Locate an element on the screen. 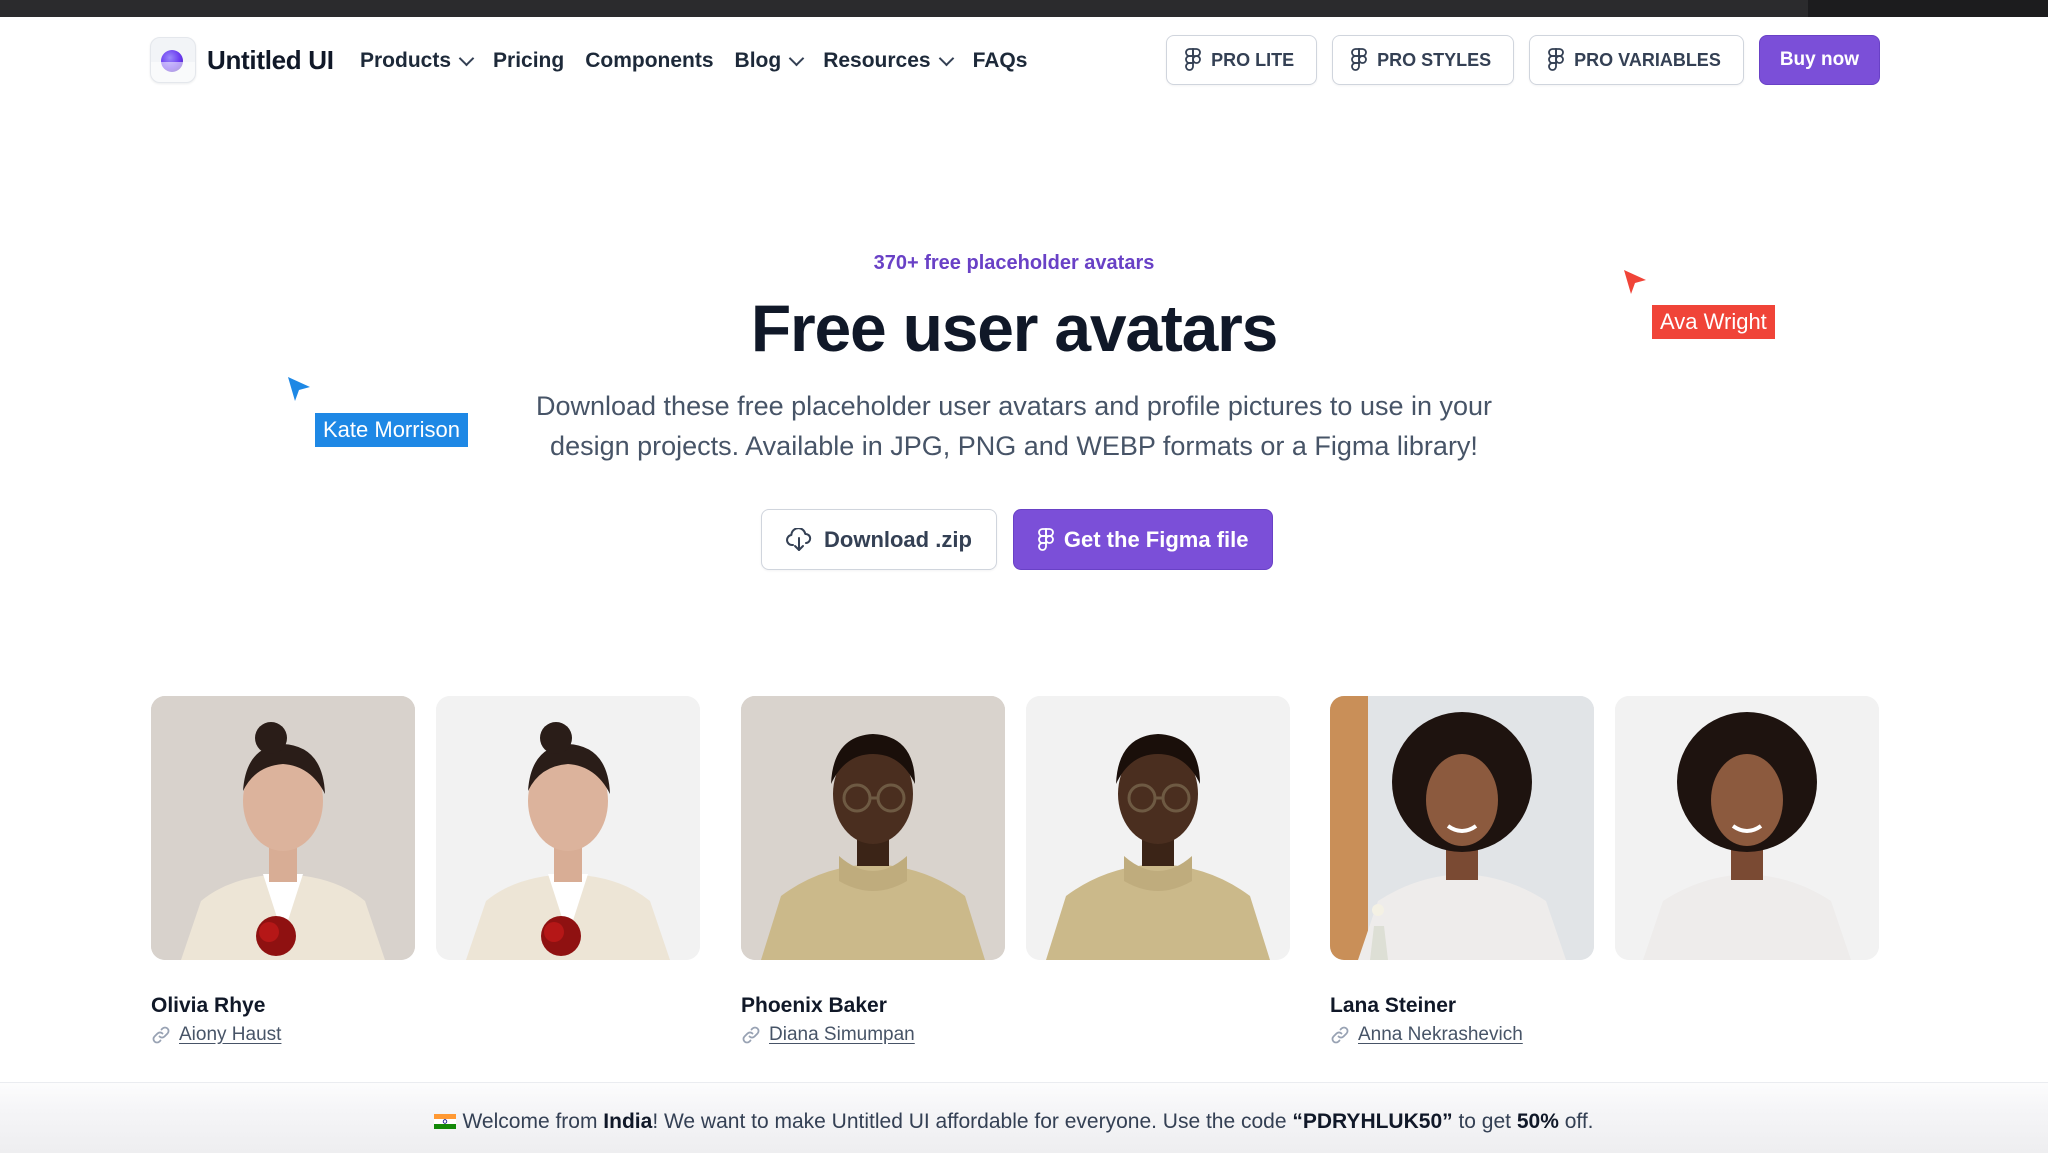 Image resolution: width=2048 pixels, height=1153 pixels. person-name: Lana Steiner is located at coordinates (1393, 1005).